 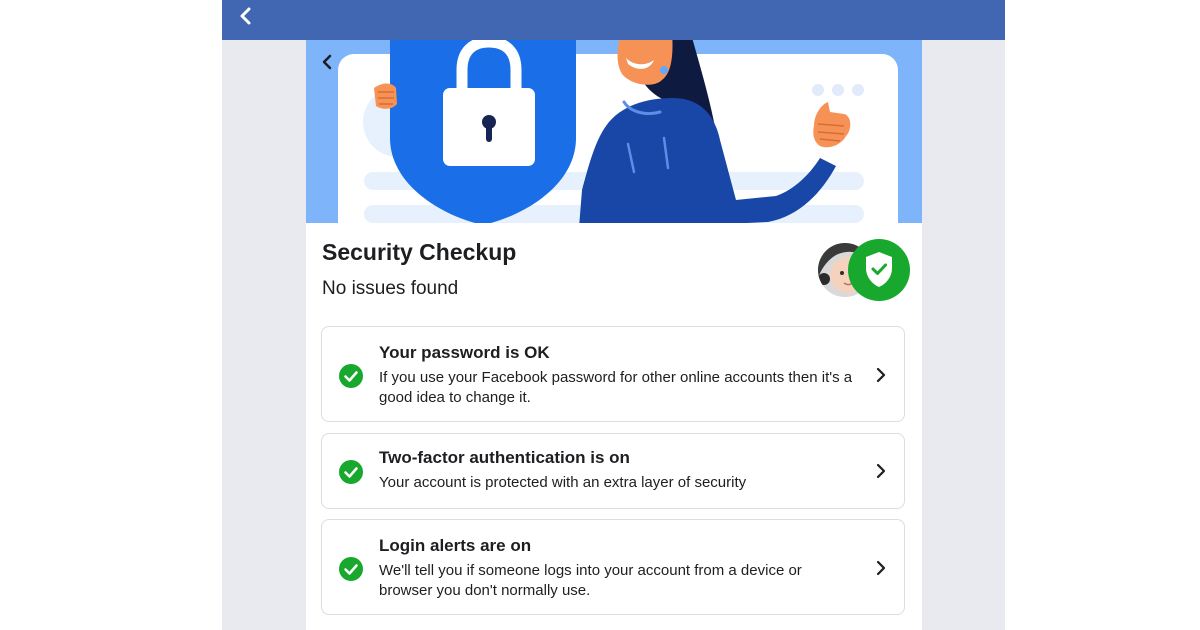 What do you see at coordinates (613, 20) in the screenshot?
I see `navigation-bar` at bounding box center [613, 20].